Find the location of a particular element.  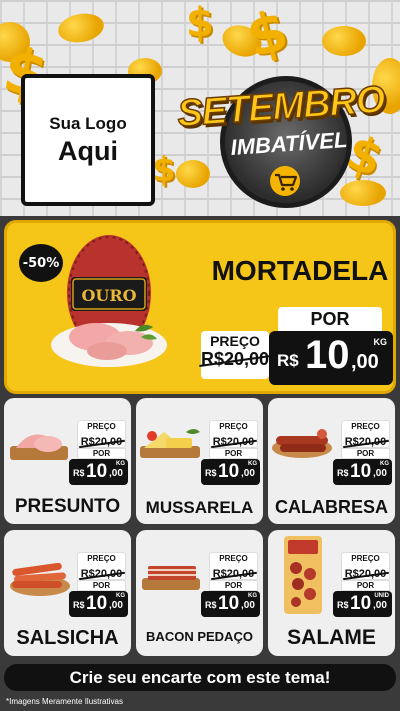

product-card: PREÇO R$20,00 POR R$10,00KG BACON PEDAÇO is located at coordinates (199, 593).